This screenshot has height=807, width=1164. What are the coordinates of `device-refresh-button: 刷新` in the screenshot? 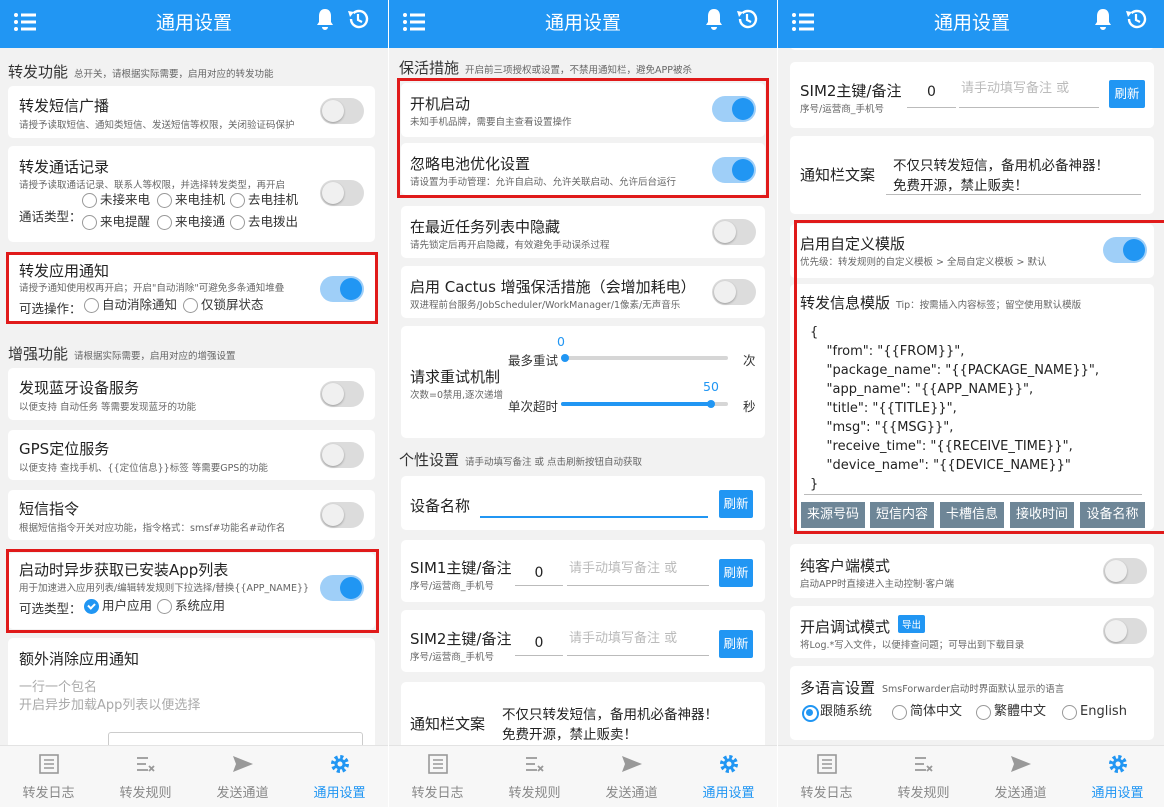 It's located at (736, 504).